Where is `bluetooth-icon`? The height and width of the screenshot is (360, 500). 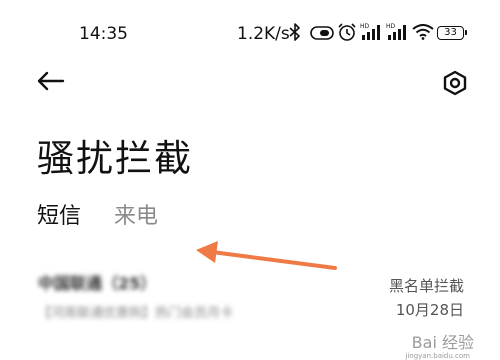
bluetooth-icon is located at coordinates (294, 32).